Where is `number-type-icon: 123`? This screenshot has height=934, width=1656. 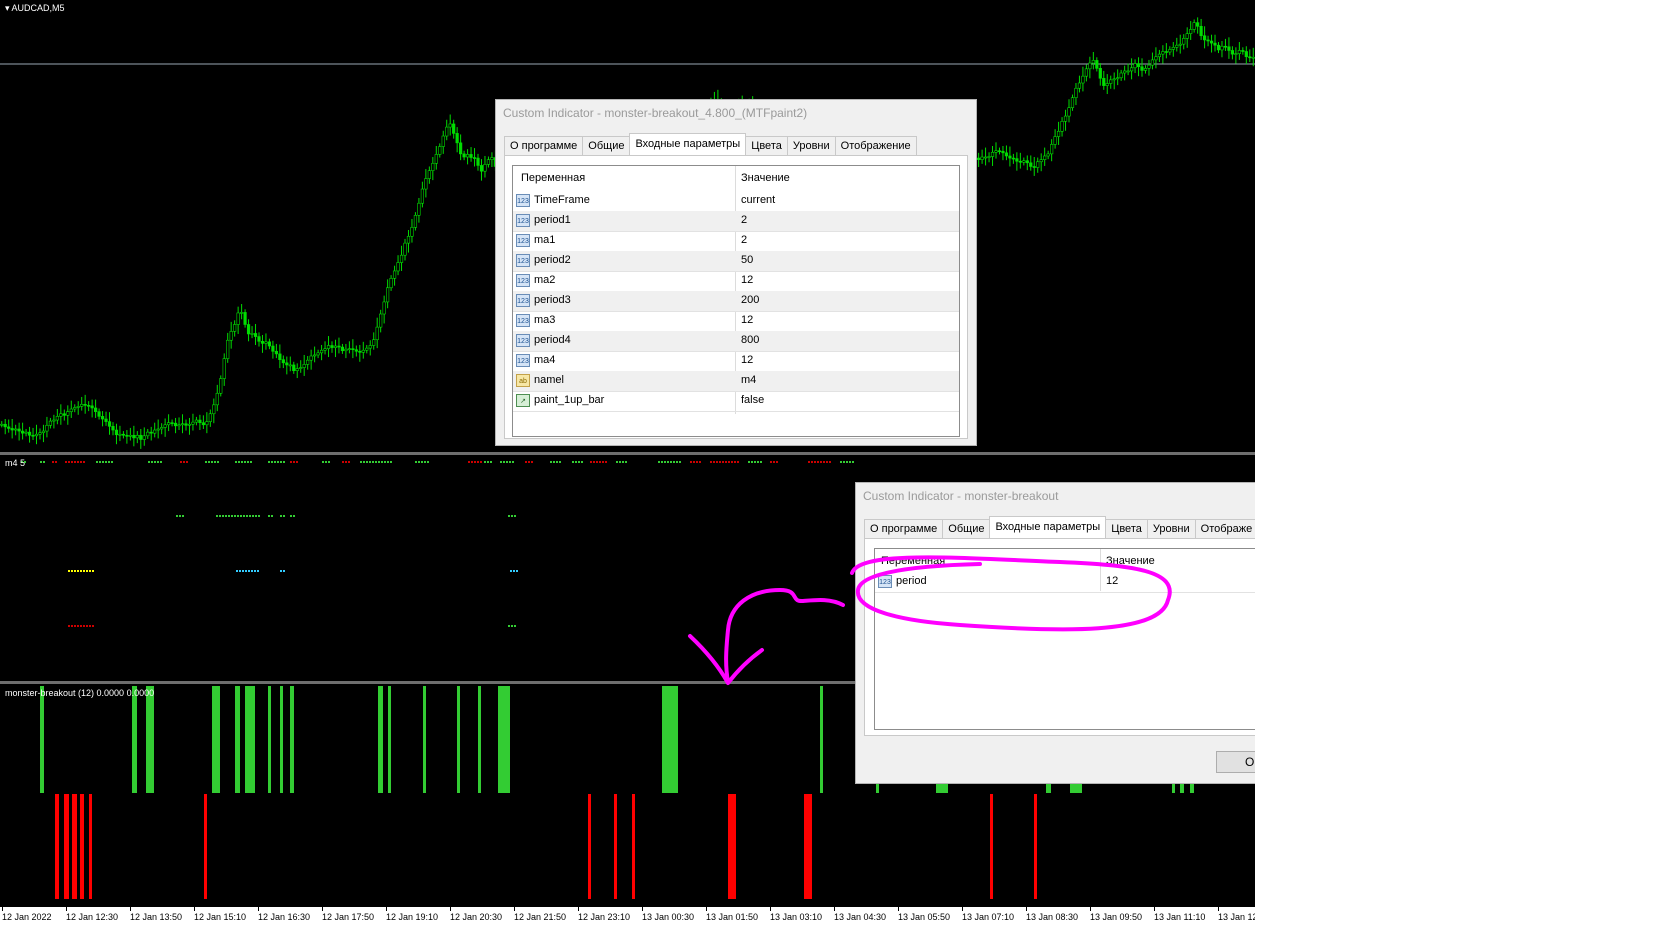
number-type-icon: 123 is located at coordinates (523, 300).